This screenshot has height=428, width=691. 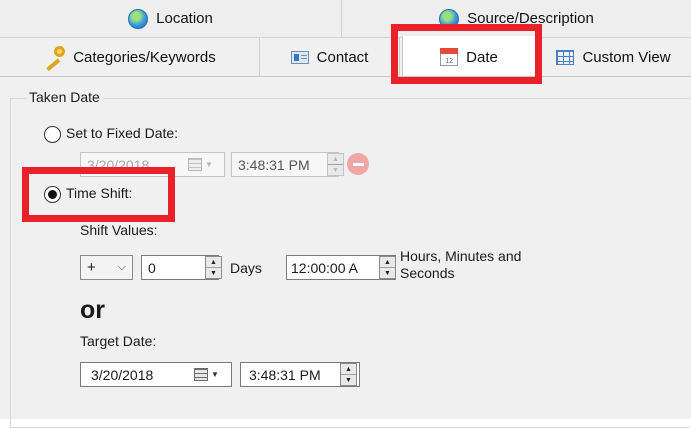 What do you see at coordinates (246, 268) in the screenshot?
I see `days-unit-label: Days` at bounding box center [246, 268].